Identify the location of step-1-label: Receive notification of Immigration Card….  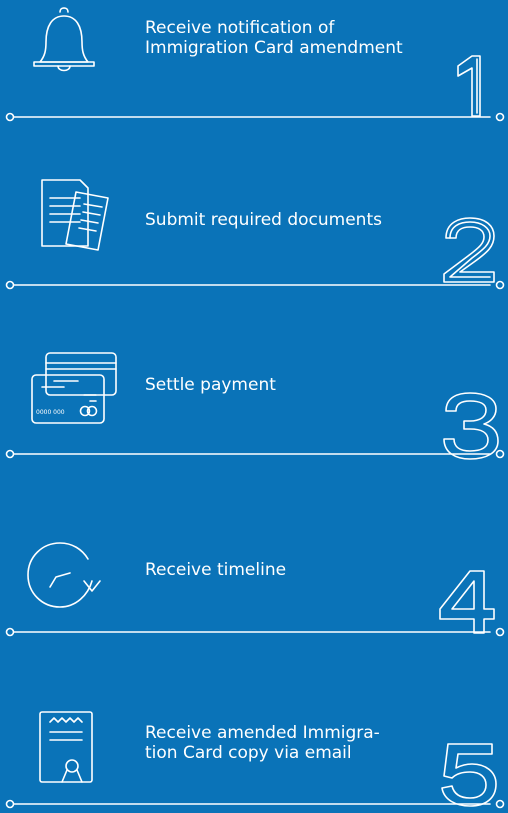
(274, 38).